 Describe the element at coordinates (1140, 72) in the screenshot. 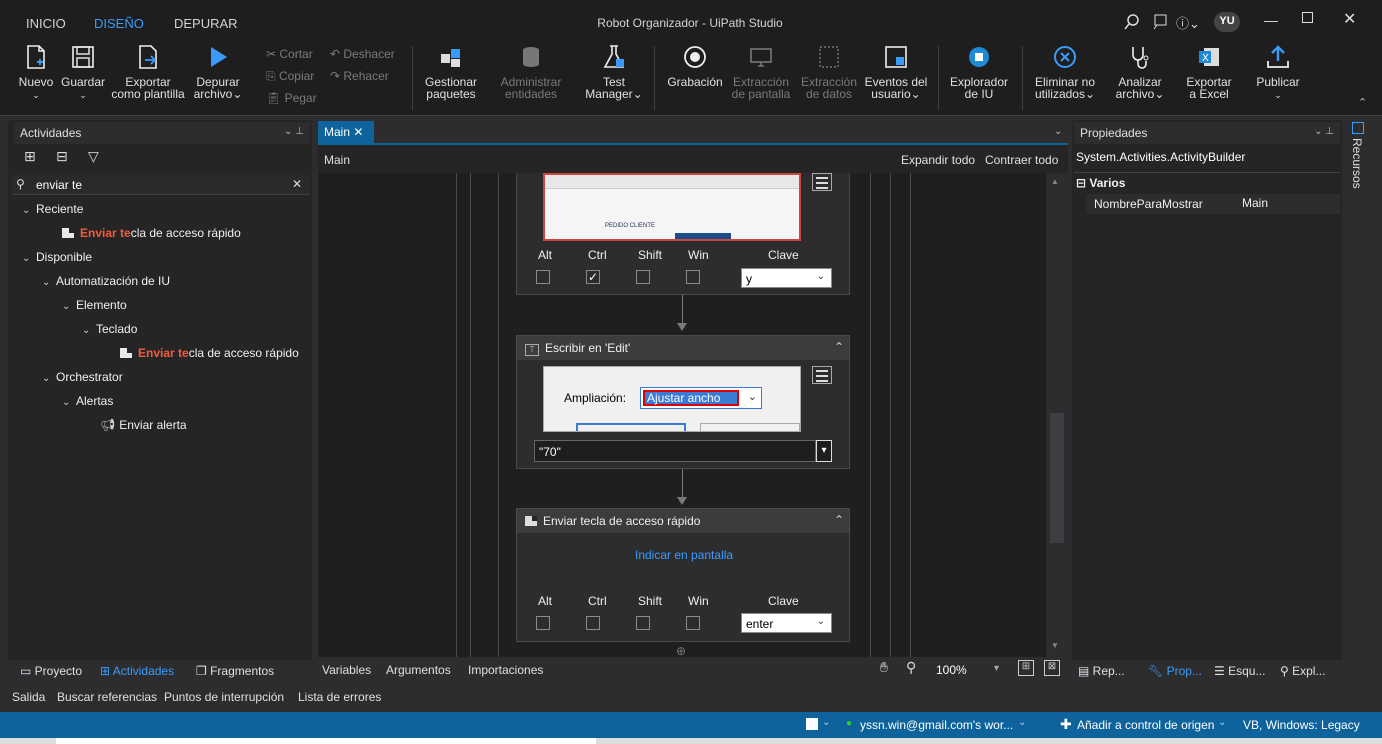

I see `analizar-archivo-button: Analizar archivo⌄` at that location.